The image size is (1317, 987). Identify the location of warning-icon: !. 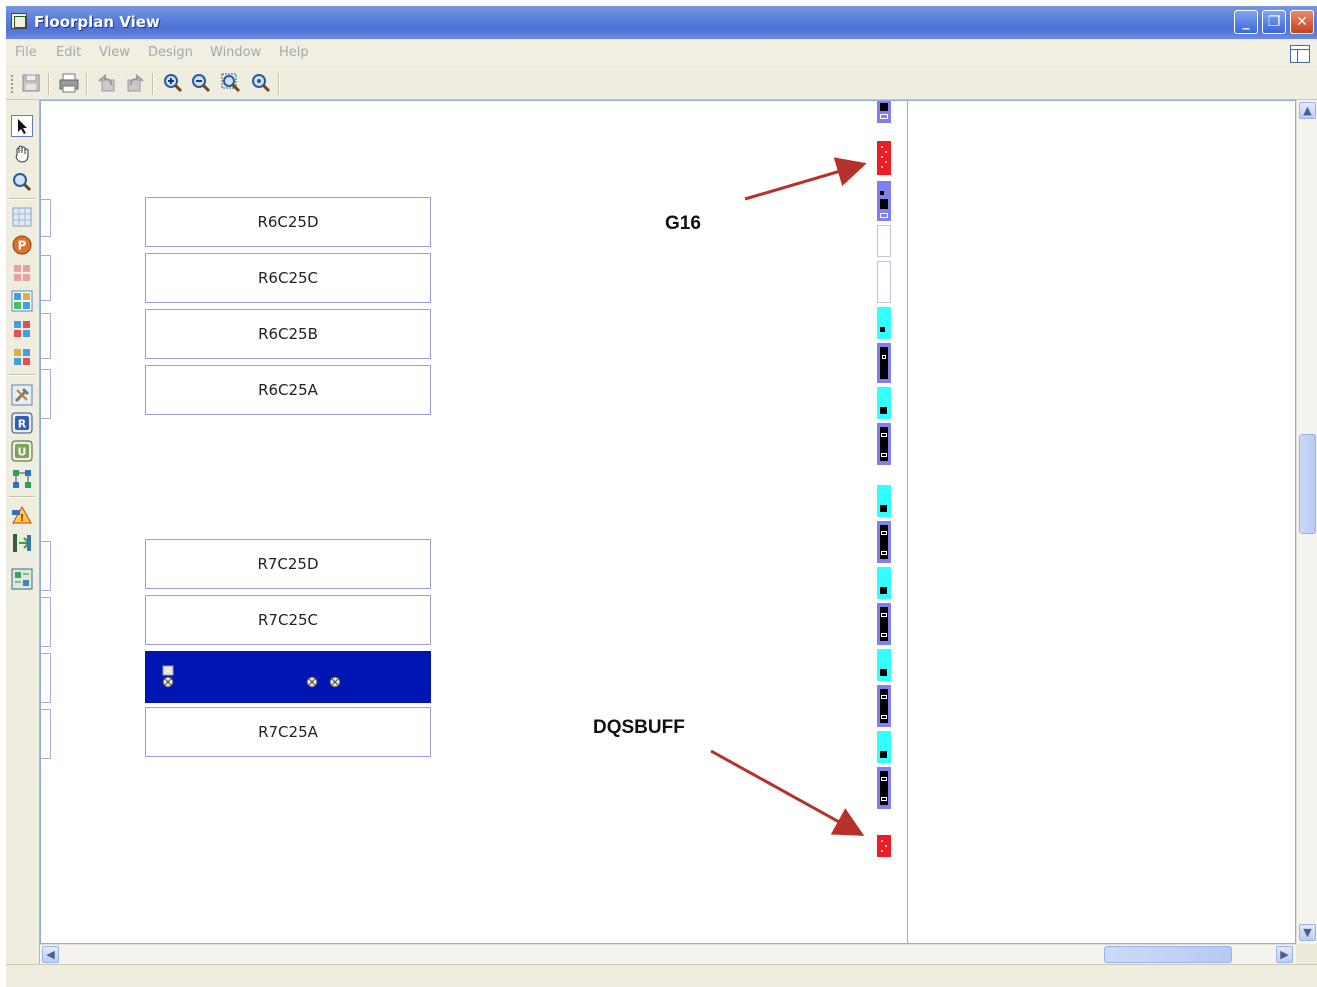
(22, 515).